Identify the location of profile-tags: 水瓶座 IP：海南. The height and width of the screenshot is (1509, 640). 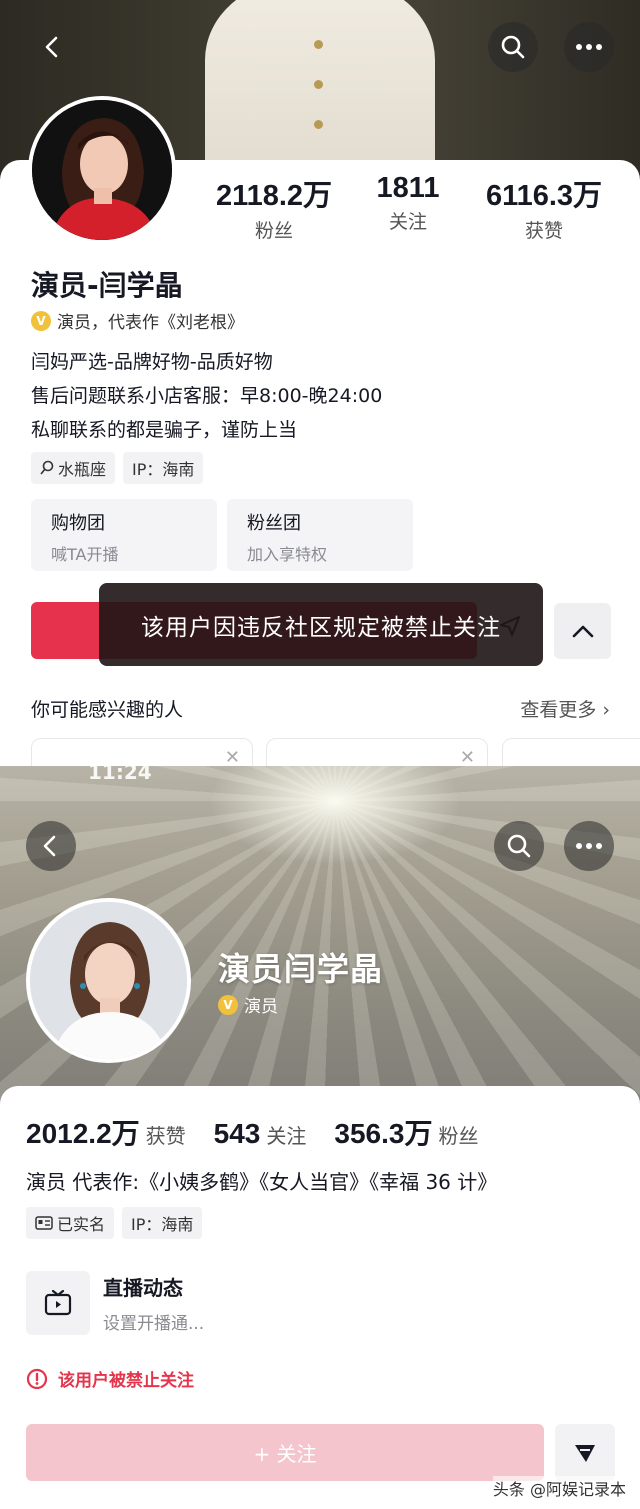
(117, 468).